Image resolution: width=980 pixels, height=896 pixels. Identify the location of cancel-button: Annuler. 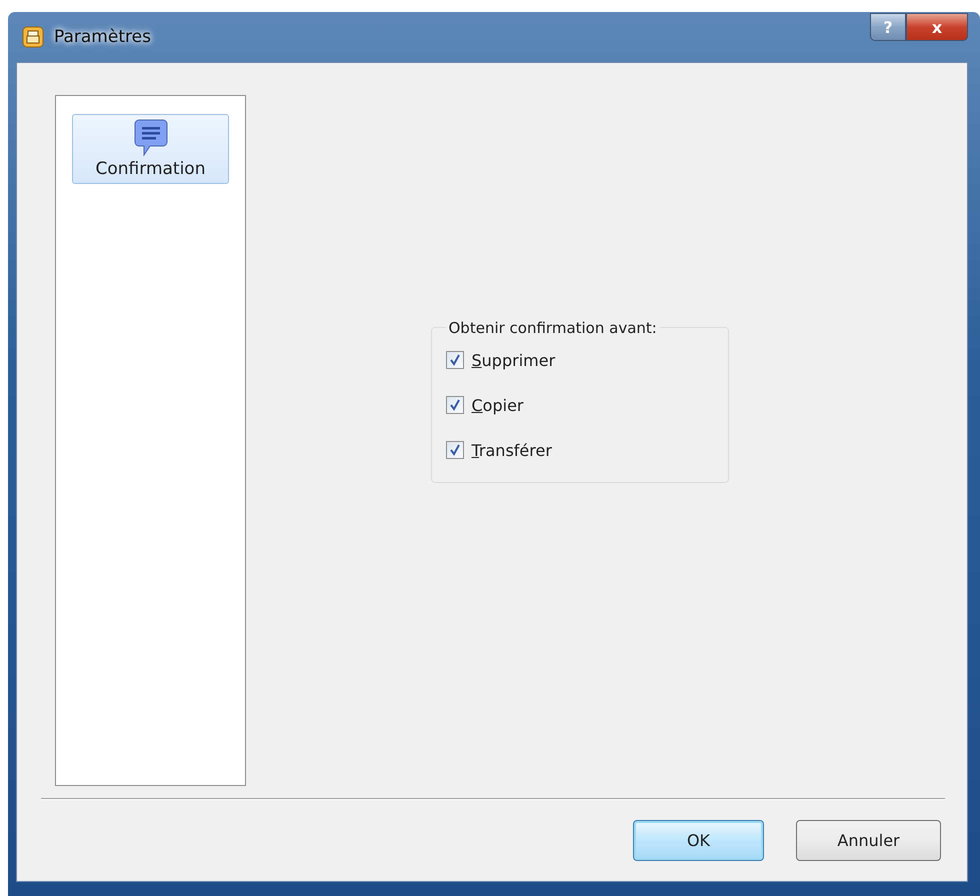
(868, 840).